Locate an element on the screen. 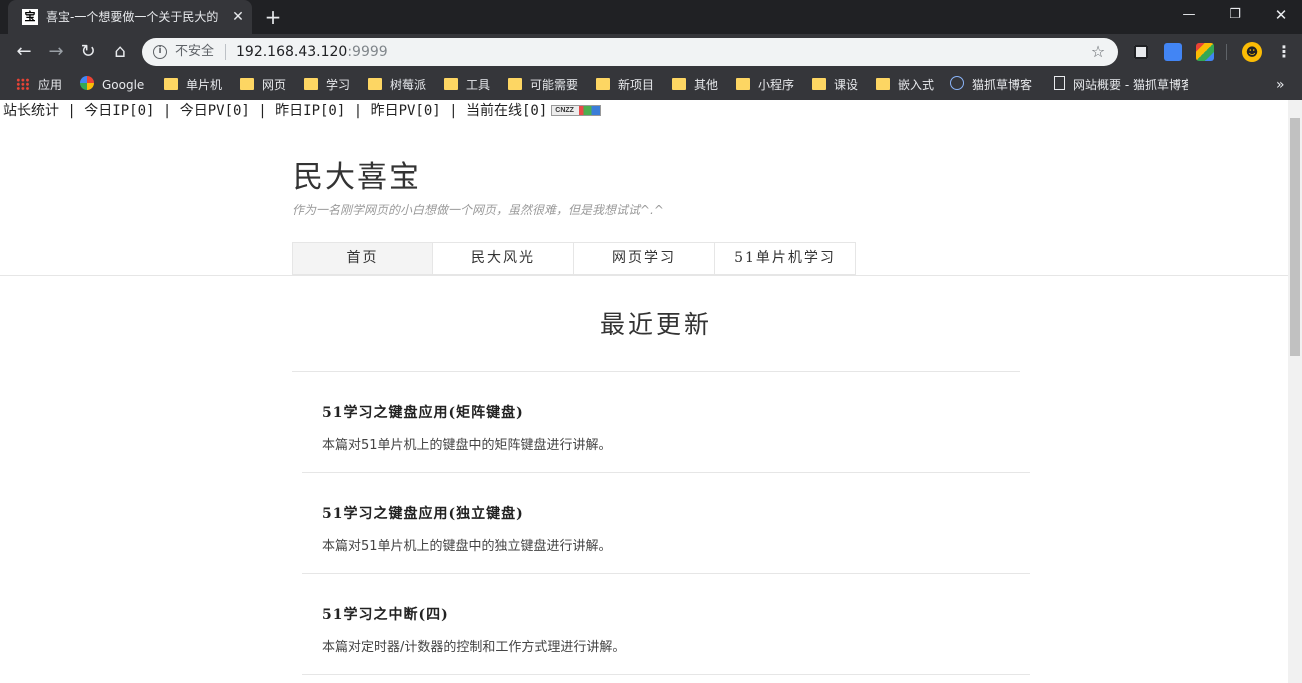 The image size is (1302, 683). post-title: 51学习之中断(四) is located at coordinates (385, 614).